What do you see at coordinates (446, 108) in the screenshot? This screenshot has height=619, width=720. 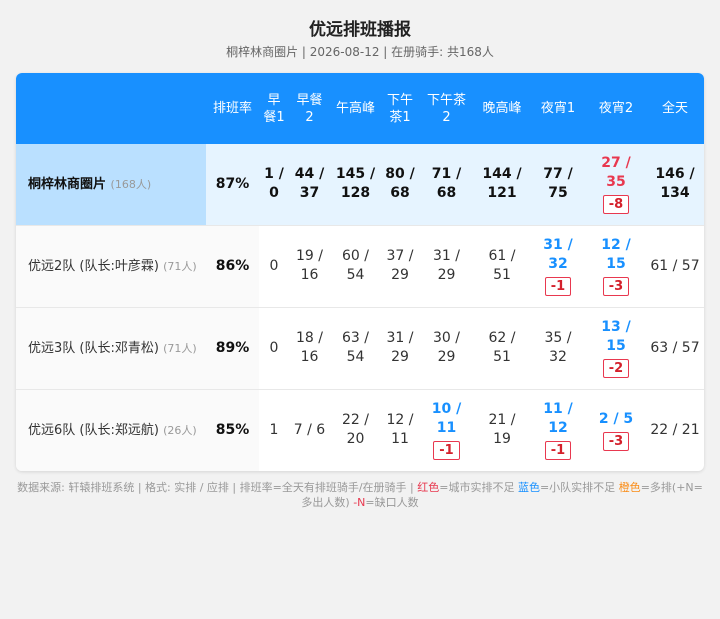 I see `header-tea2: 下午茶2` at bounding box center [446, 108].